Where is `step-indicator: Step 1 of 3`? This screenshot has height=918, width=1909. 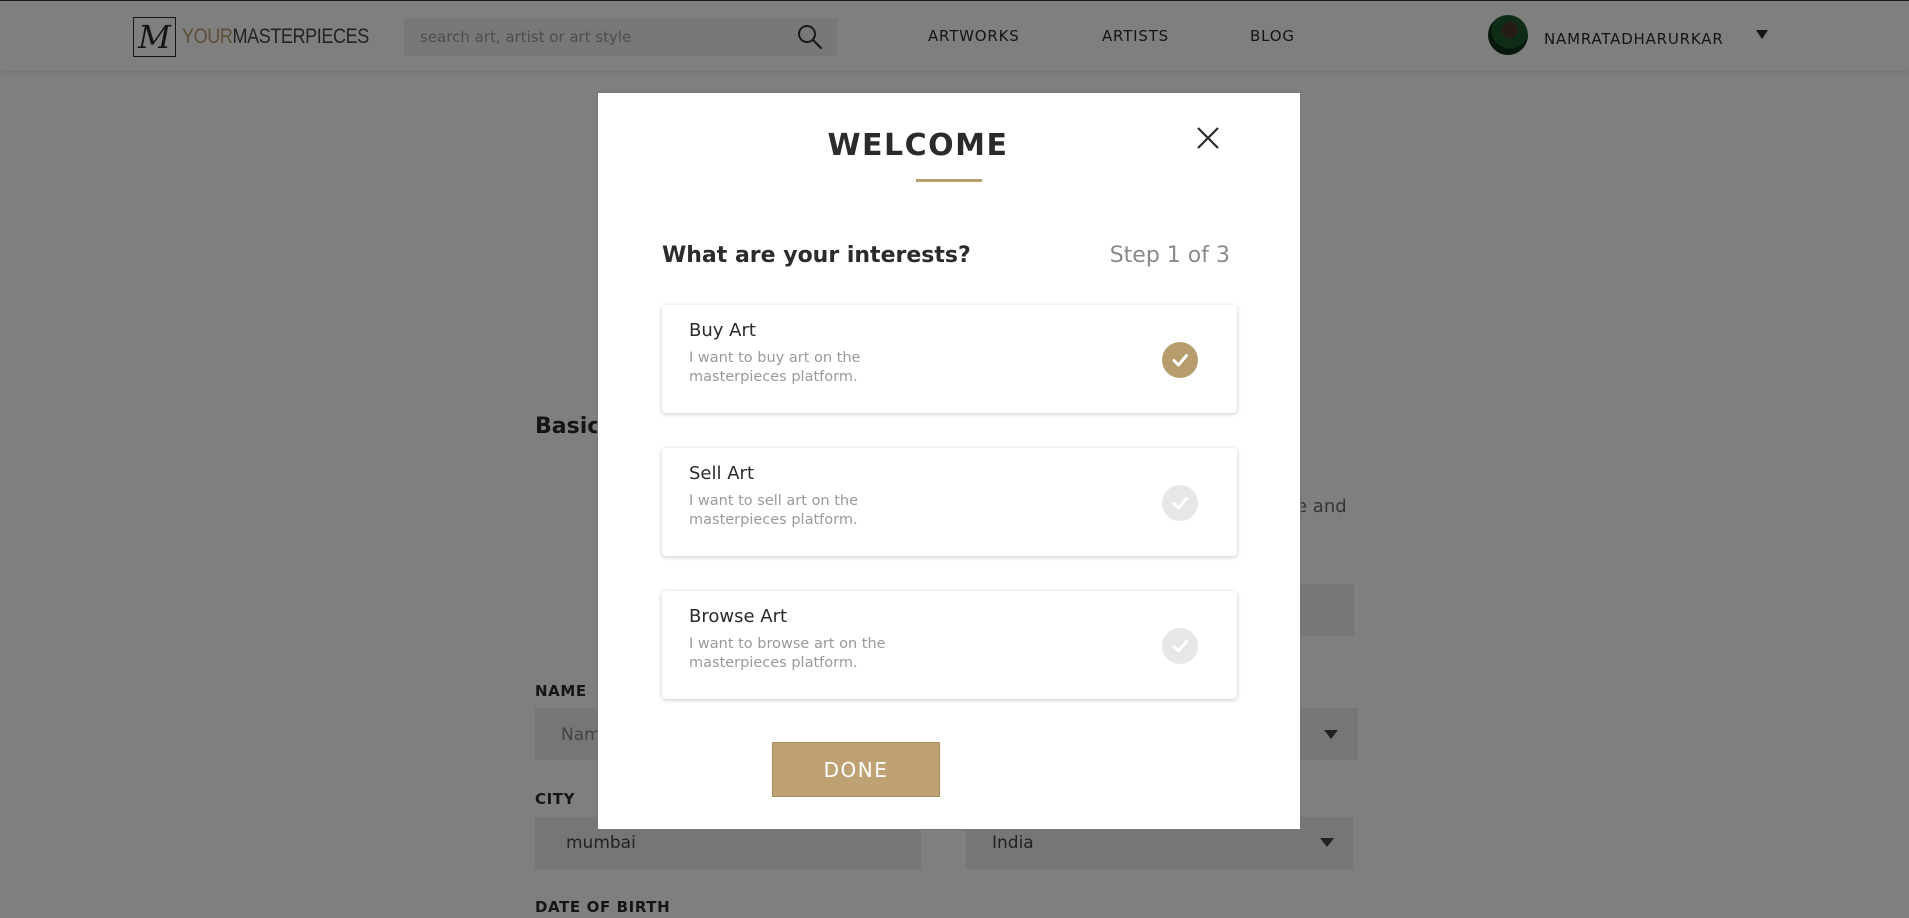
step-indicator: Step 1 of 3 is located at coordinates (1169, 255).